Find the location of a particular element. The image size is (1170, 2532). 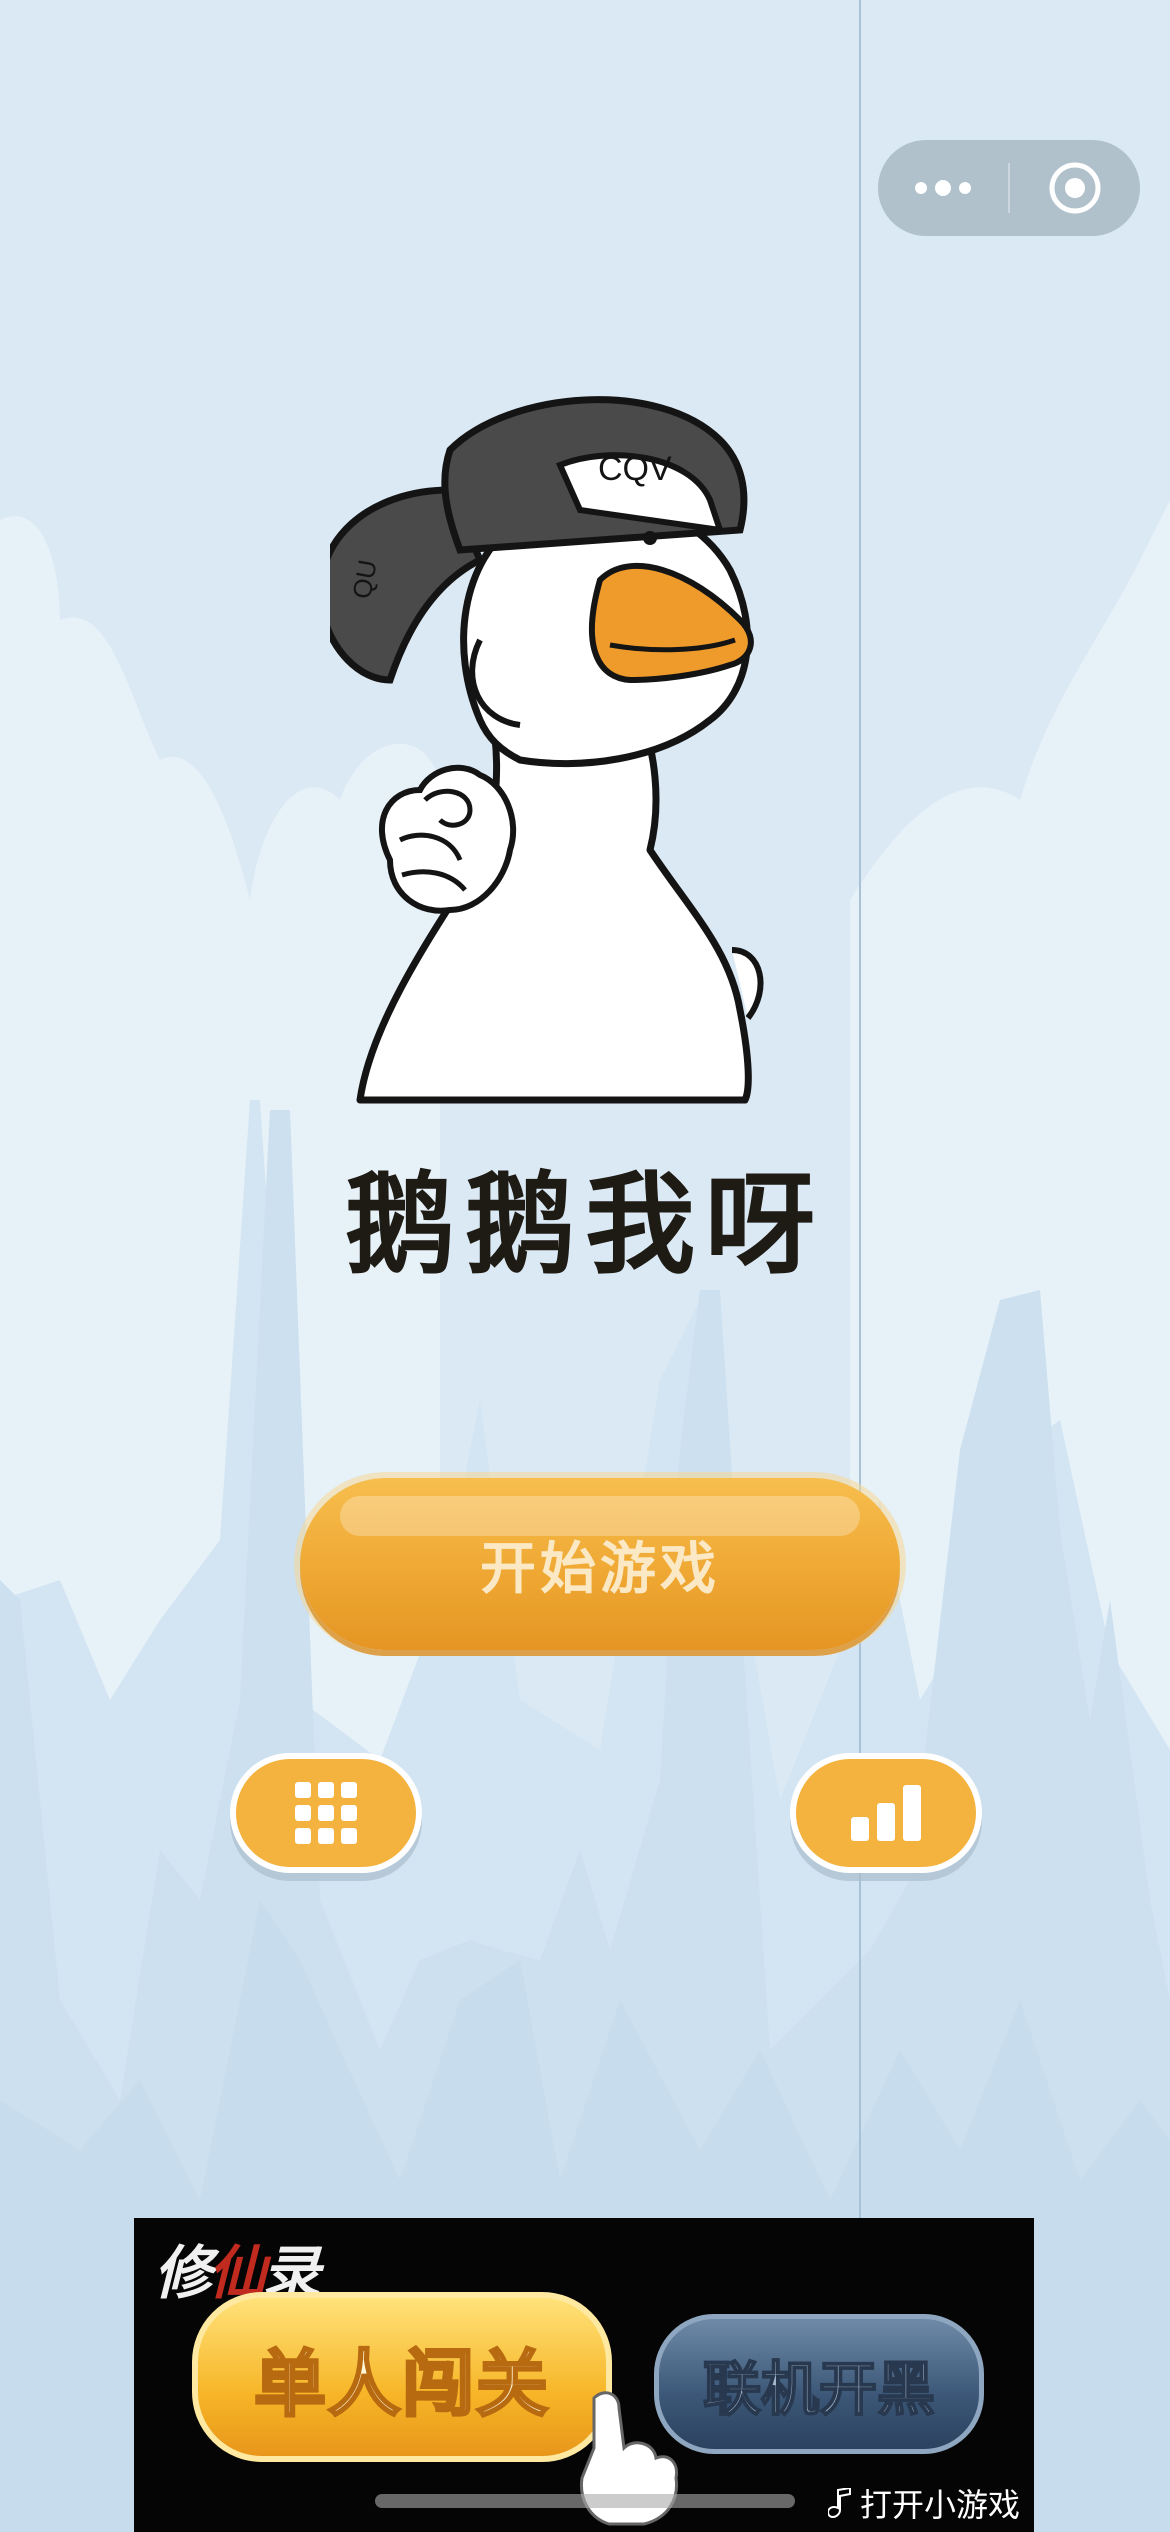

close-button is located at coordinates (1075, 188).